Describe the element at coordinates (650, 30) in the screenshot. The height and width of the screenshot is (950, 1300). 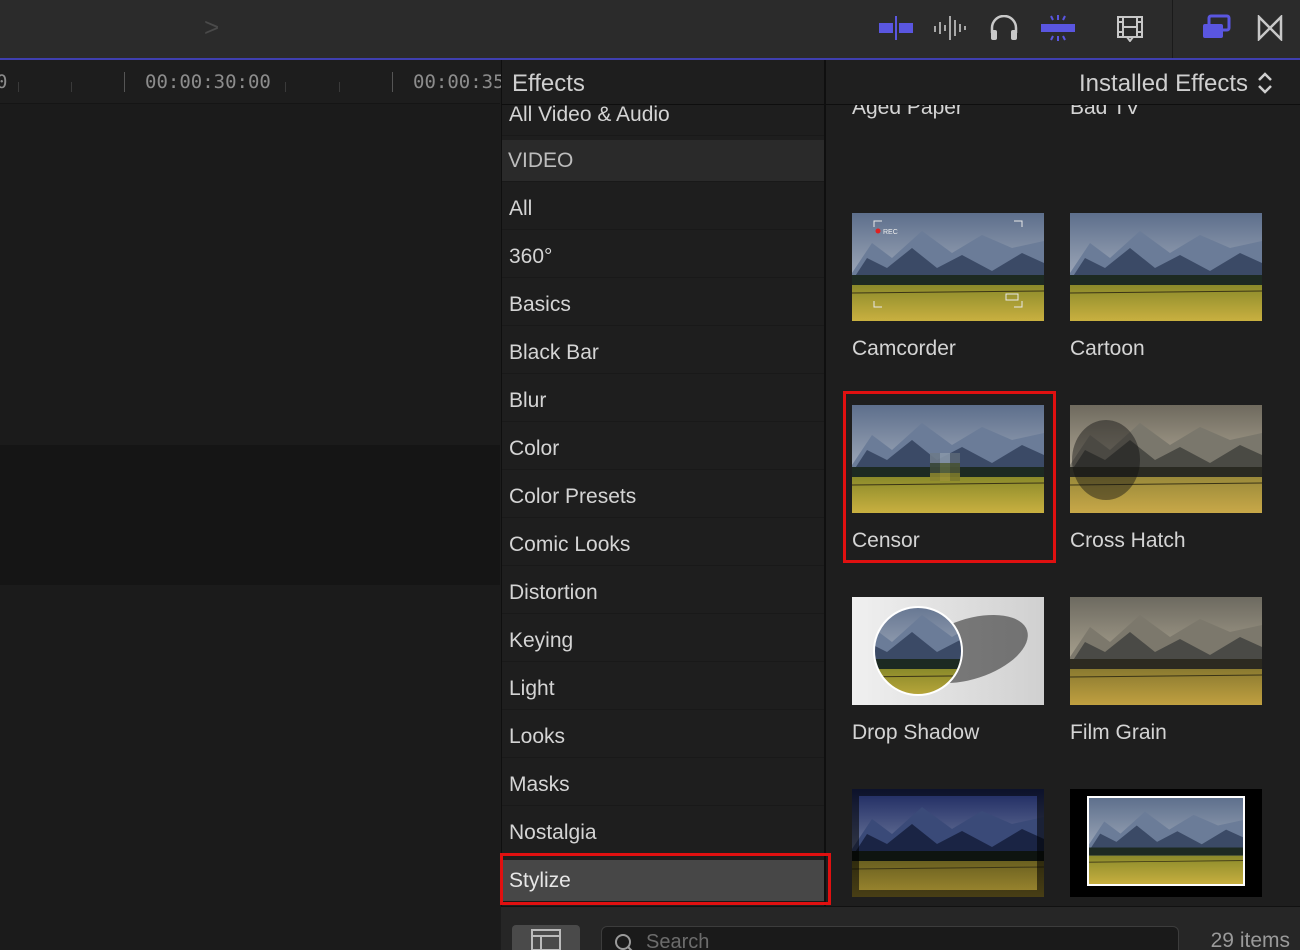
I see `top-toolbar: >` at that location.